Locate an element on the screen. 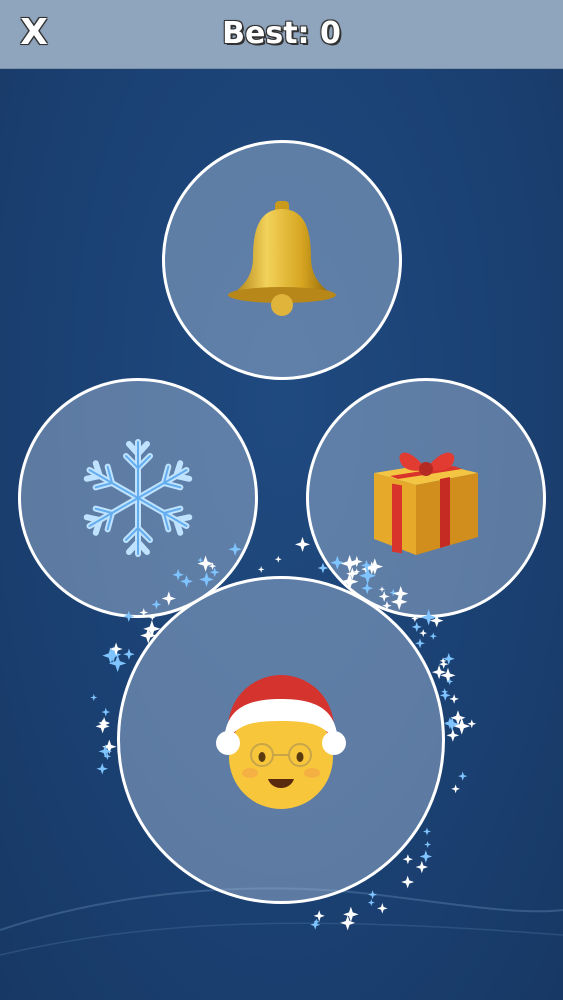  top-bar: X Best: 0 is located at coordinates (281, 34).